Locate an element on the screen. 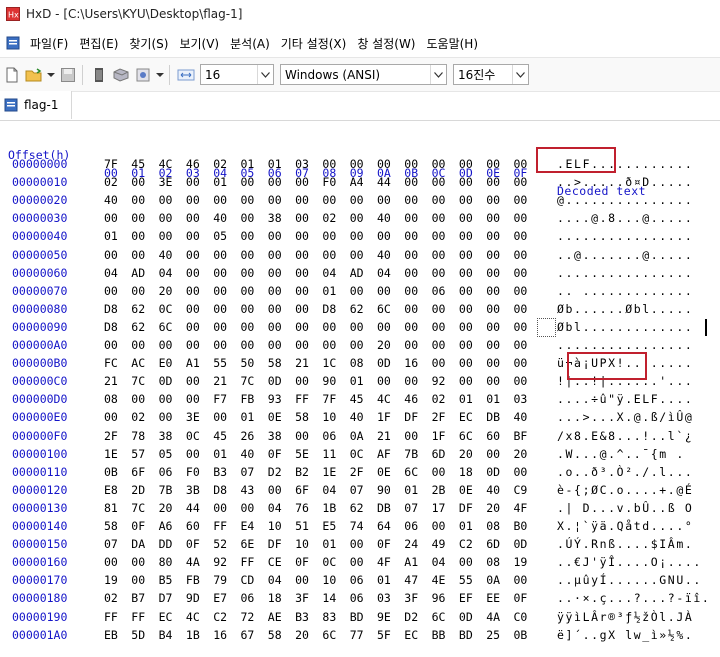 This screenshot has width=720, height=657. hex-byte: 24 is located at coordinates (414, 544).